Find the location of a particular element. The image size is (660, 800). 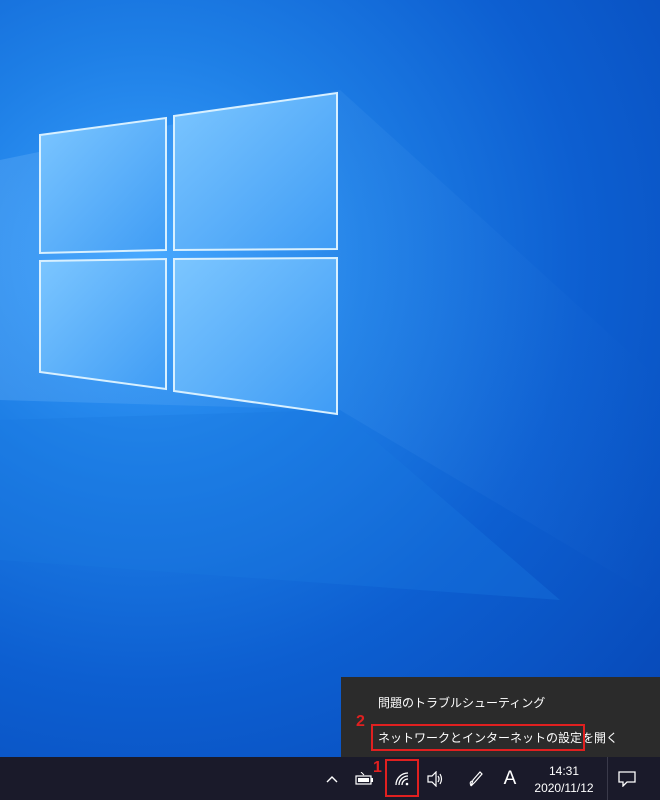

step-number-1: 1 is located at coordinates (377, 767).